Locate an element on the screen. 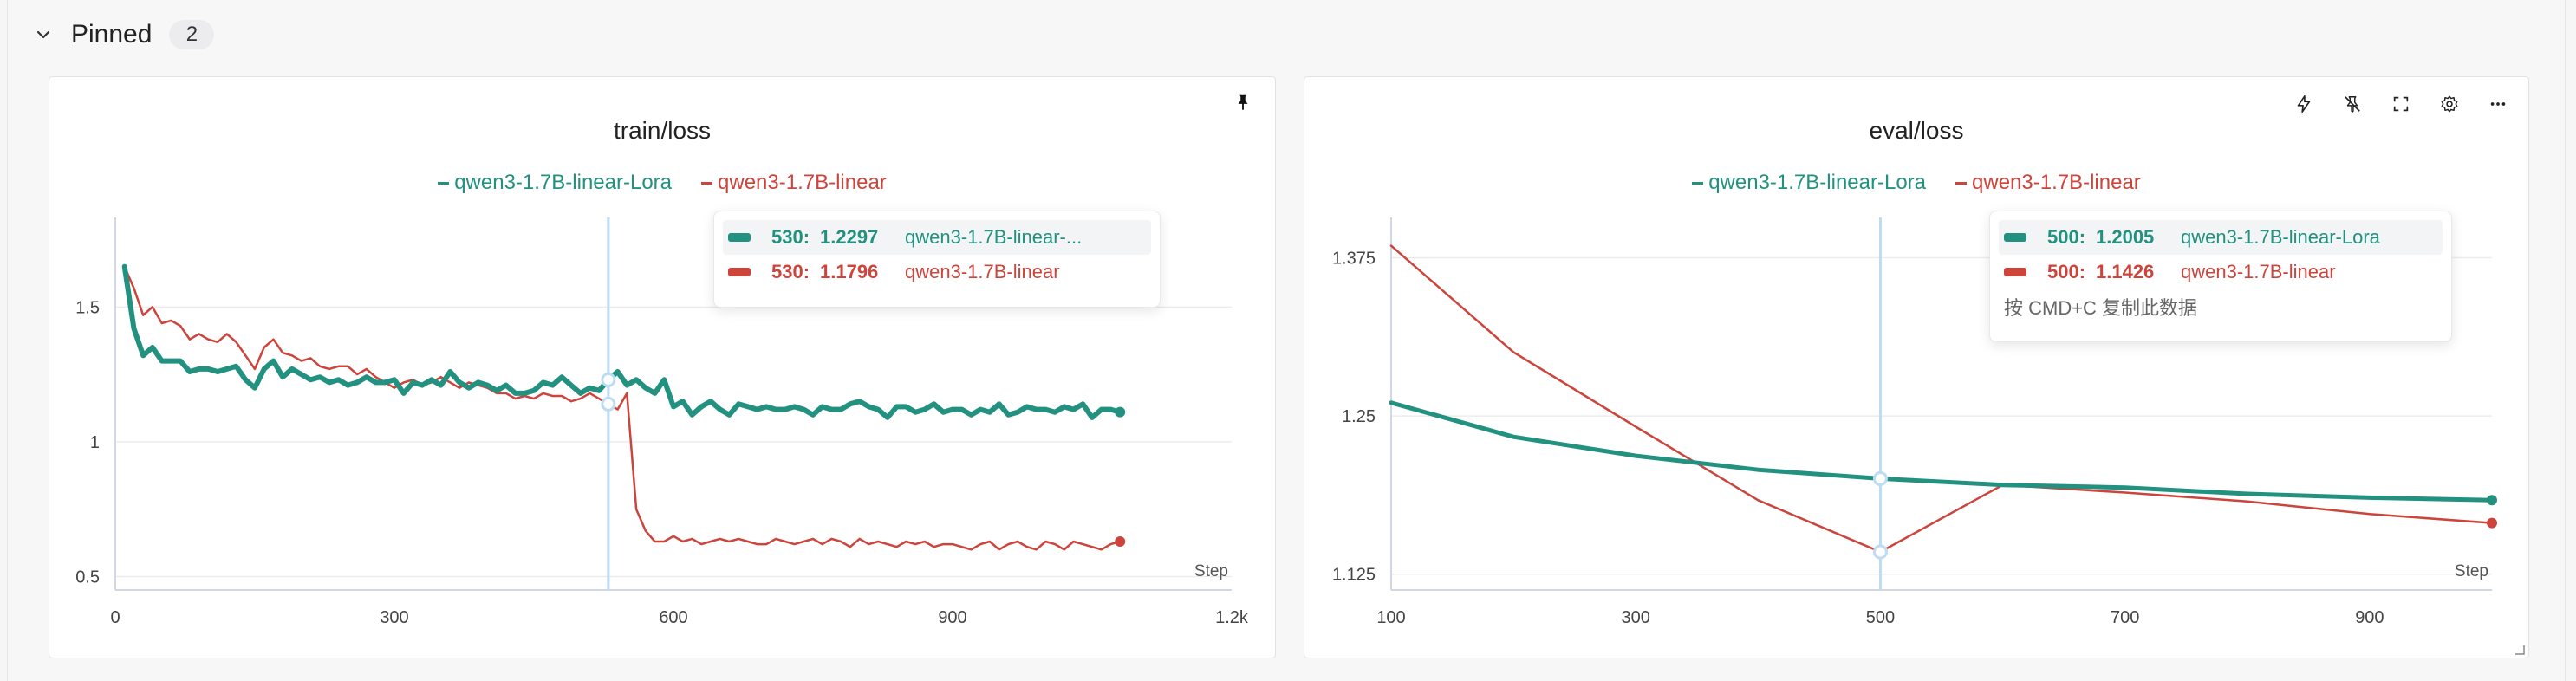 Image resolution: width=2576 pixels, height=681 pixels. tooltip-row: 500: 1.1426 qwen3-1.7B-linear is located at coordinates (2220, 272).